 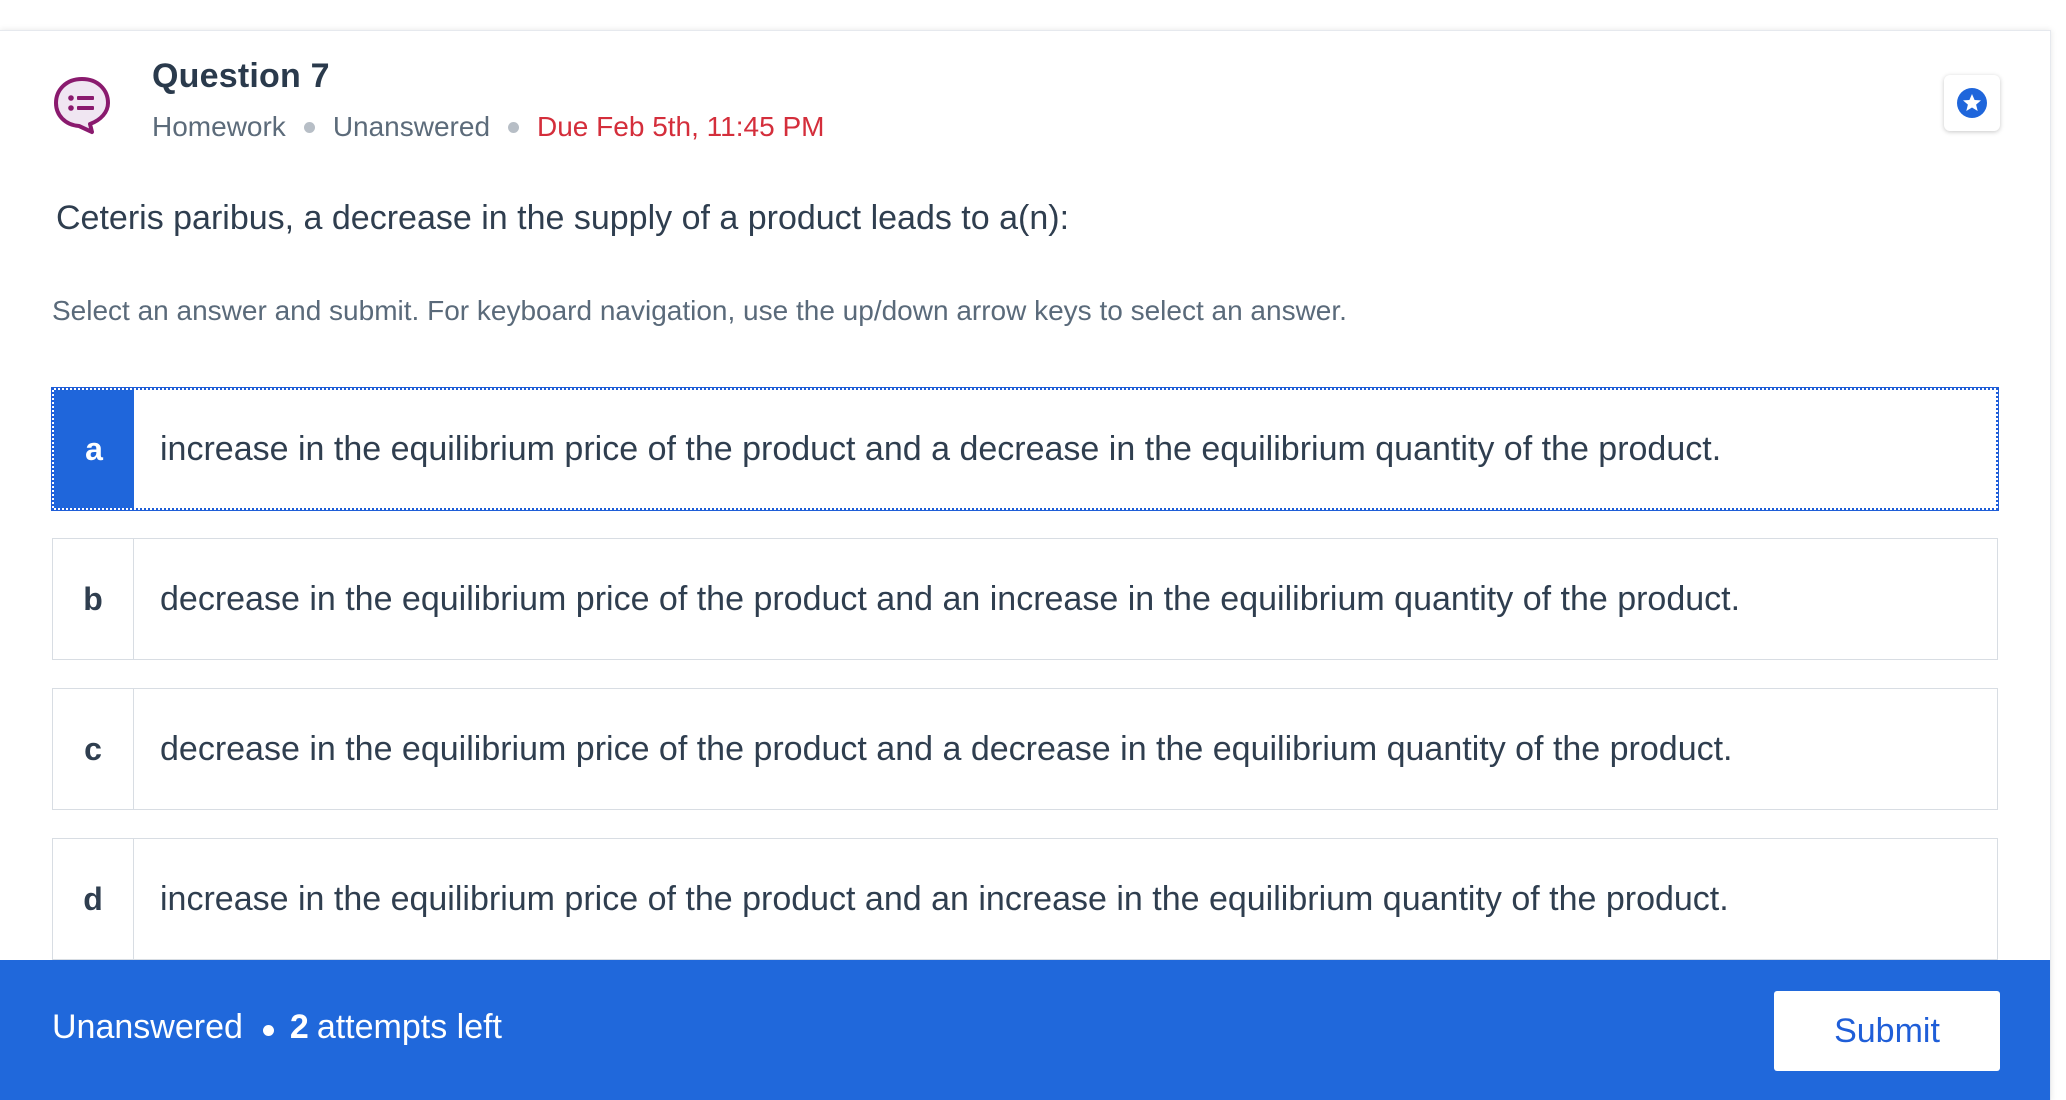 What do you see at coordinates (409, 1027) in the screenshot?
I see `attempts-label: attempts left` at bounding box center [409, 1027].